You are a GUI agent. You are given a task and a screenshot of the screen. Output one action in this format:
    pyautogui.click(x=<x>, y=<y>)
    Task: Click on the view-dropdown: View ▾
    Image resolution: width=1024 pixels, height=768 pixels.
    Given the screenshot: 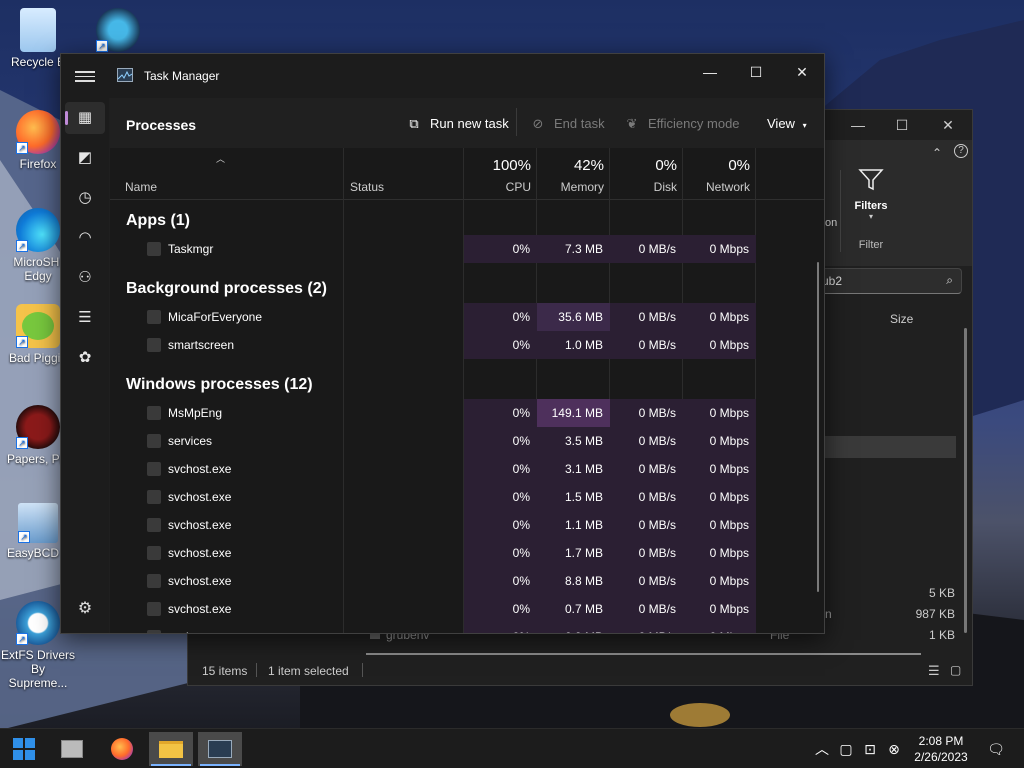 What is the action you would take?
    pyautogui.click(x=787, y=125)
    